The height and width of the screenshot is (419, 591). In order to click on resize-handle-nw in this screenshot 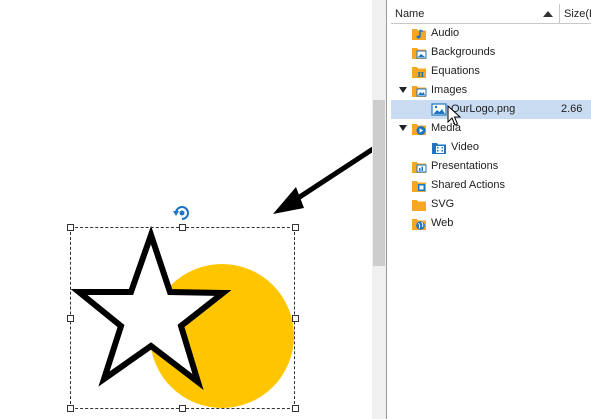, I will do `click(70, 227)`.